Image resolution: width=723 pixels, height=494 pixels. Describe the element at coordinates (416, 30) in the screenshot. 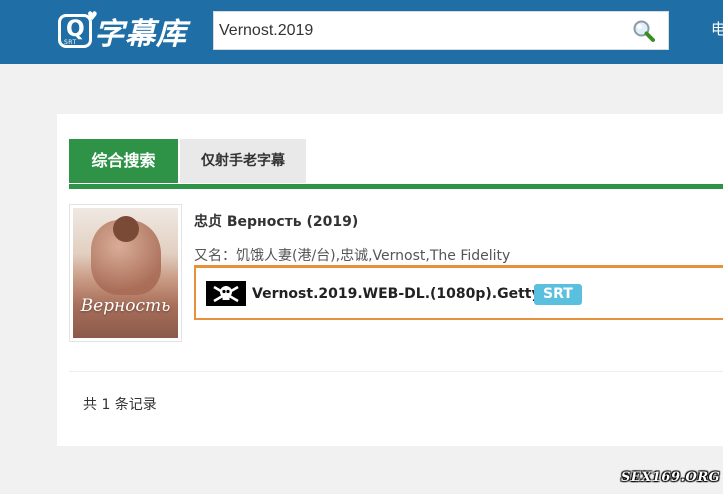

I see `search-input` at that location.